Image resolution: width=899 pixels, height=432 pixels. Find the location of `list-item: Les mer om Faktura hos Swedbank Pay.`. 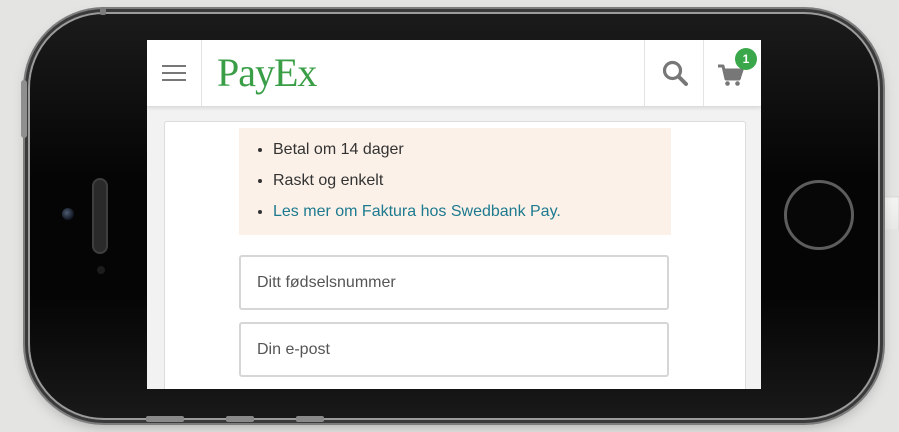

list-item: Les mer om Faktura hos Swedbank Pay. is located at coordinates (472, 216).